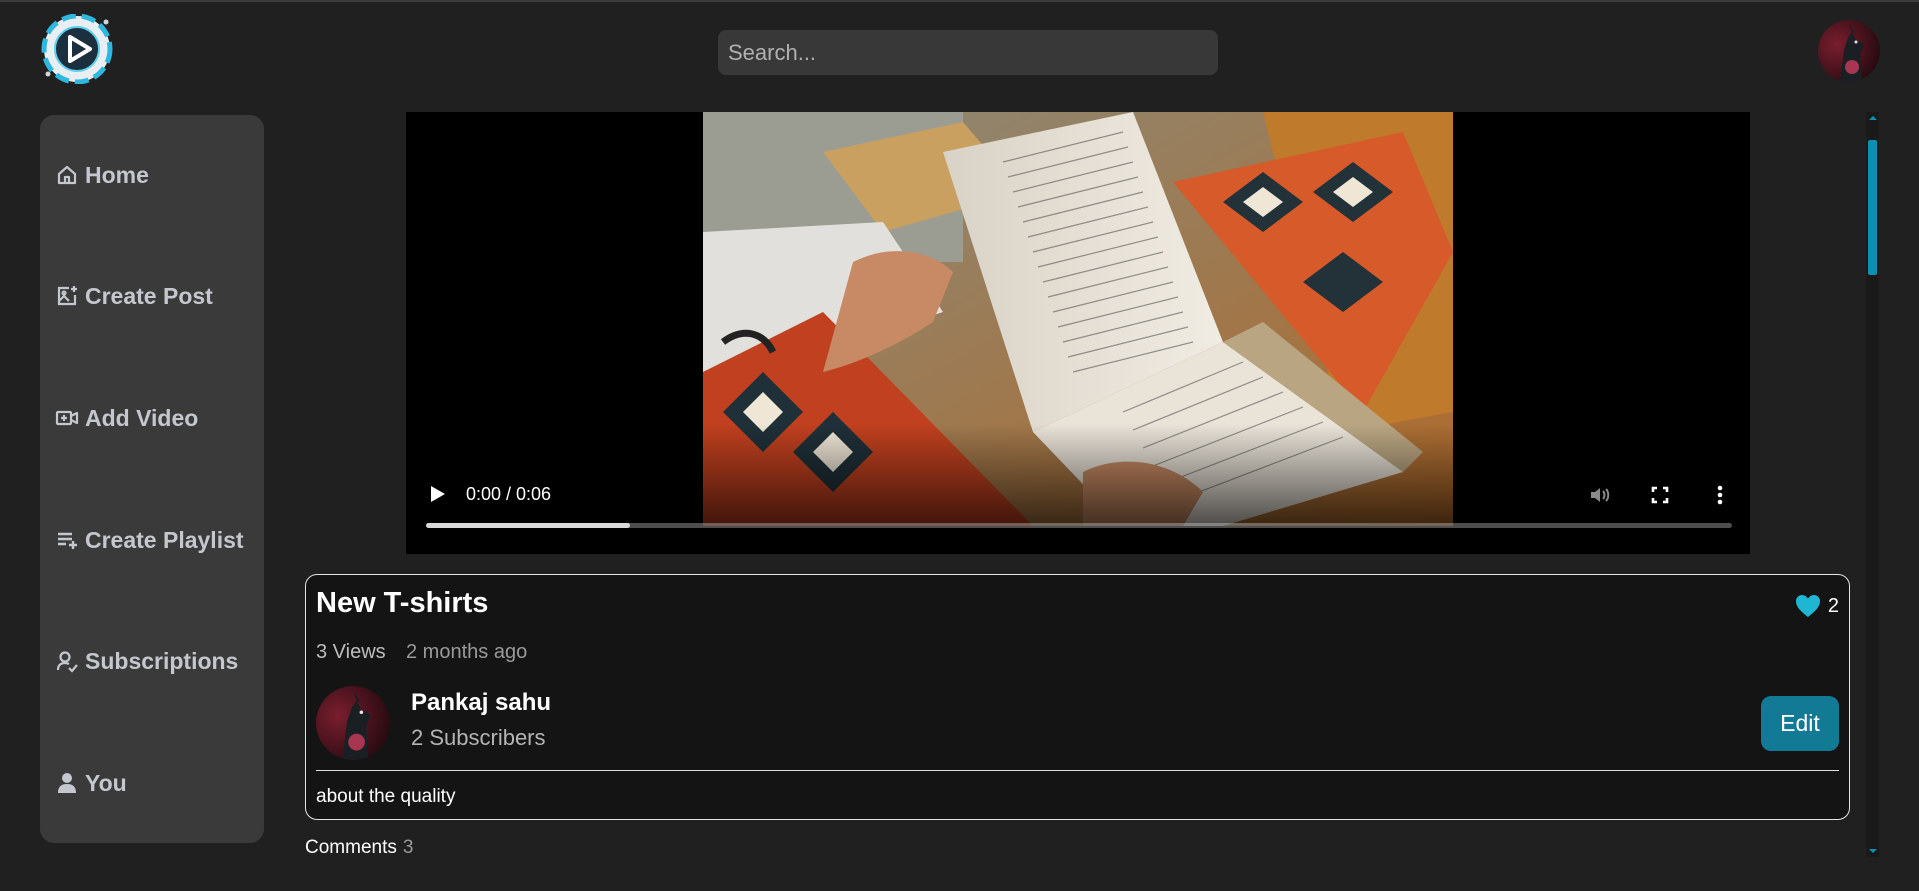 The height and width of the screenshot is (891, 1919). What do you see at coordinates (1800, 723) in the screenshot?
I see `edit-button: Edit` at bounding box center [1800, 723].